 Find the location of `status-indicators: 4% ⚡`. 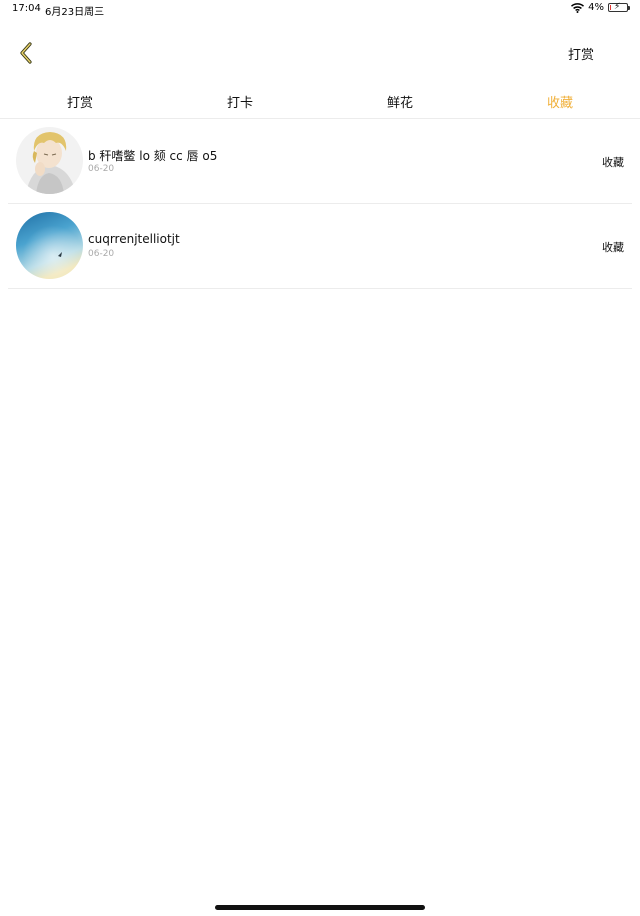

status-indicators: 4% ⚡ is located at coordinates (600, 7).